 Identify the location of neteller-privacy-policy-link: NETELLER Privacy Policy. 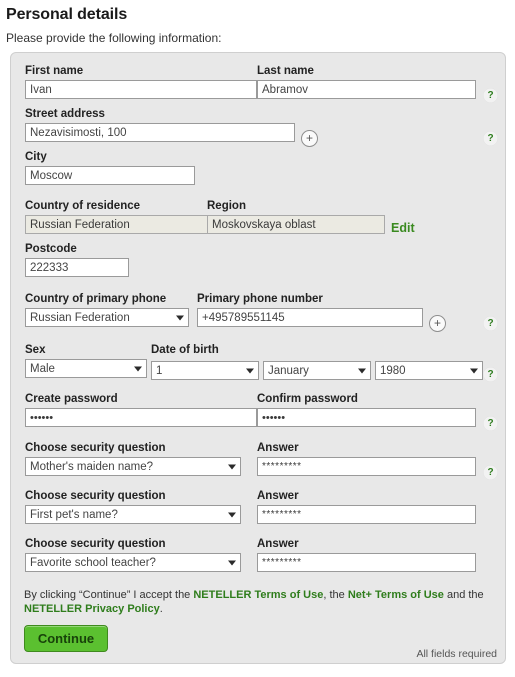
(92, 609).